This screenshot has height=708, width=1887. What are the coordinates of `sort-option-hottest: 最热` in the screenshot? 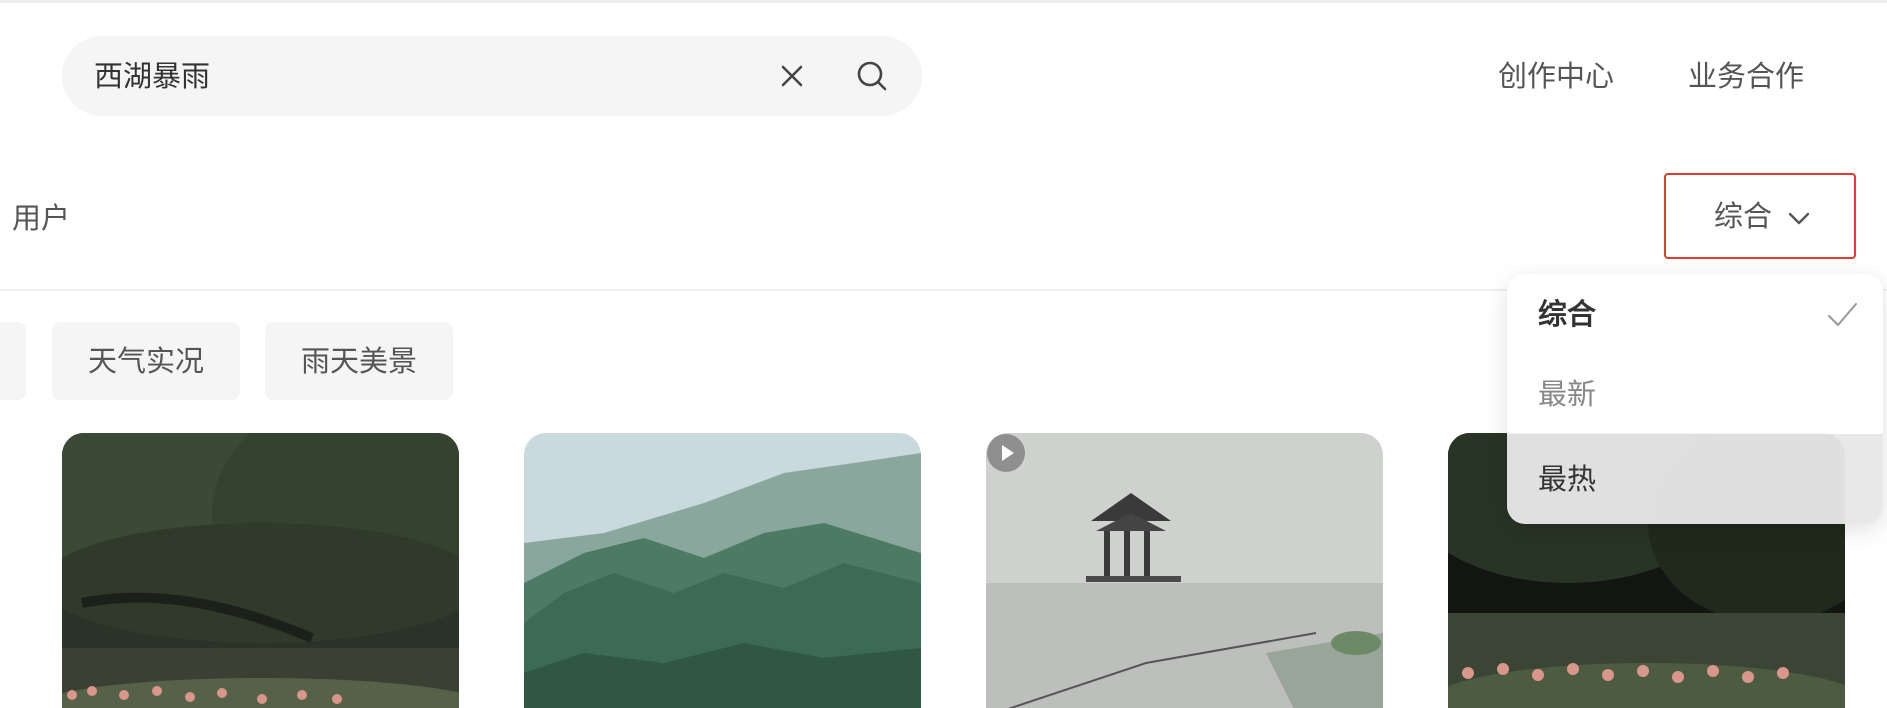 It's located at (1695, 479).